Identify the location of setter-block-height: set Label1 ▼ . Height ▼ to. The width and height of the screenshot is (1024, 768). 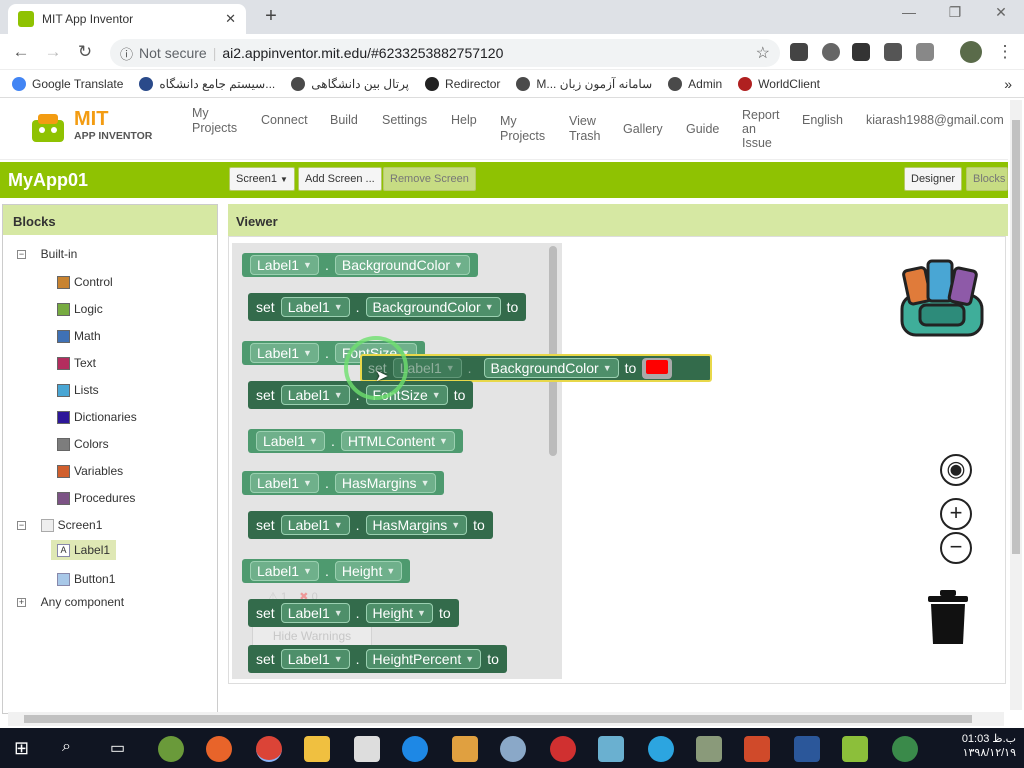
(353, 613).